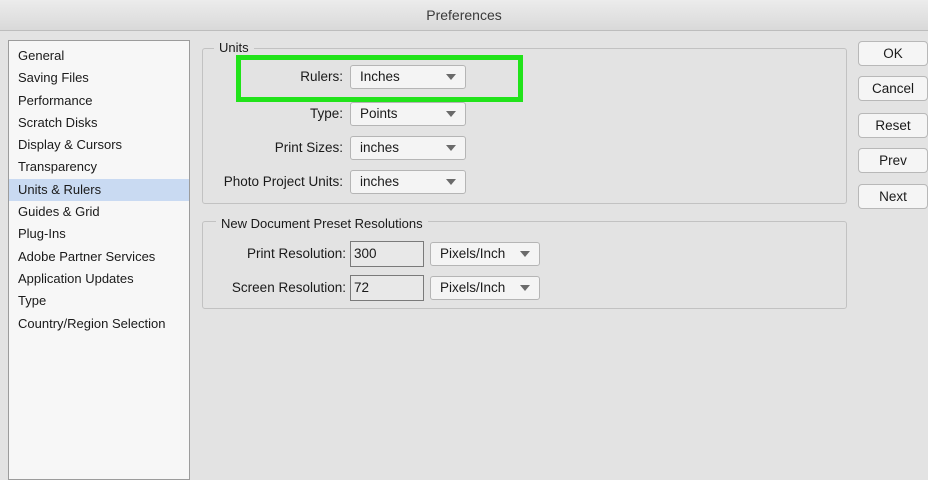 This screenshot has width=928, height=480. I want to click on type-select-value: Points, so click(379, 113).